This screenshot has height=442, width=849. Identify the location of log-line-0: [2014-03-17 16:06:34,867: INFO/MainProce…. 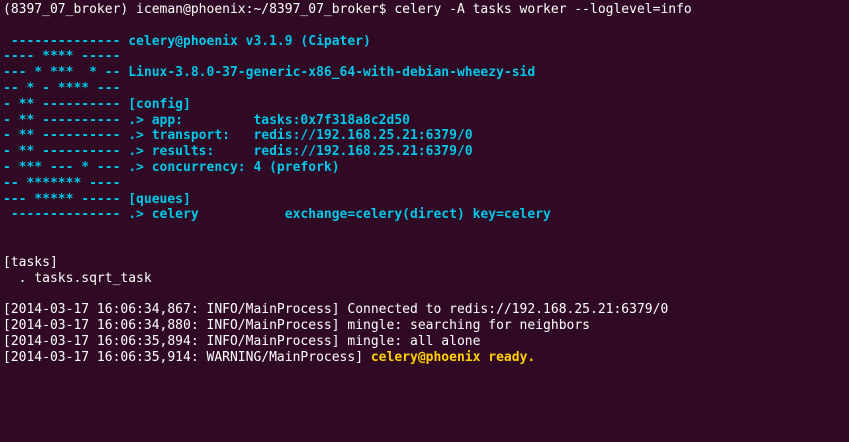
(336, 310).